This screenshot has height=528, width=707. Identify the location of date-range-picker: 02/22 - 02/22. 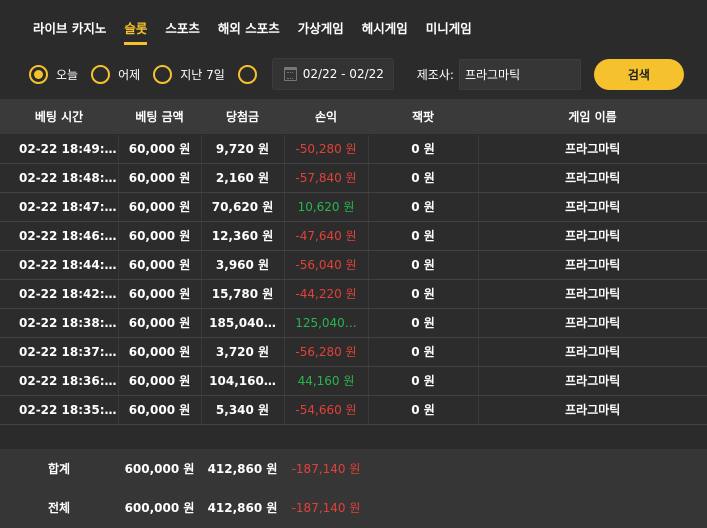
(332, 74).